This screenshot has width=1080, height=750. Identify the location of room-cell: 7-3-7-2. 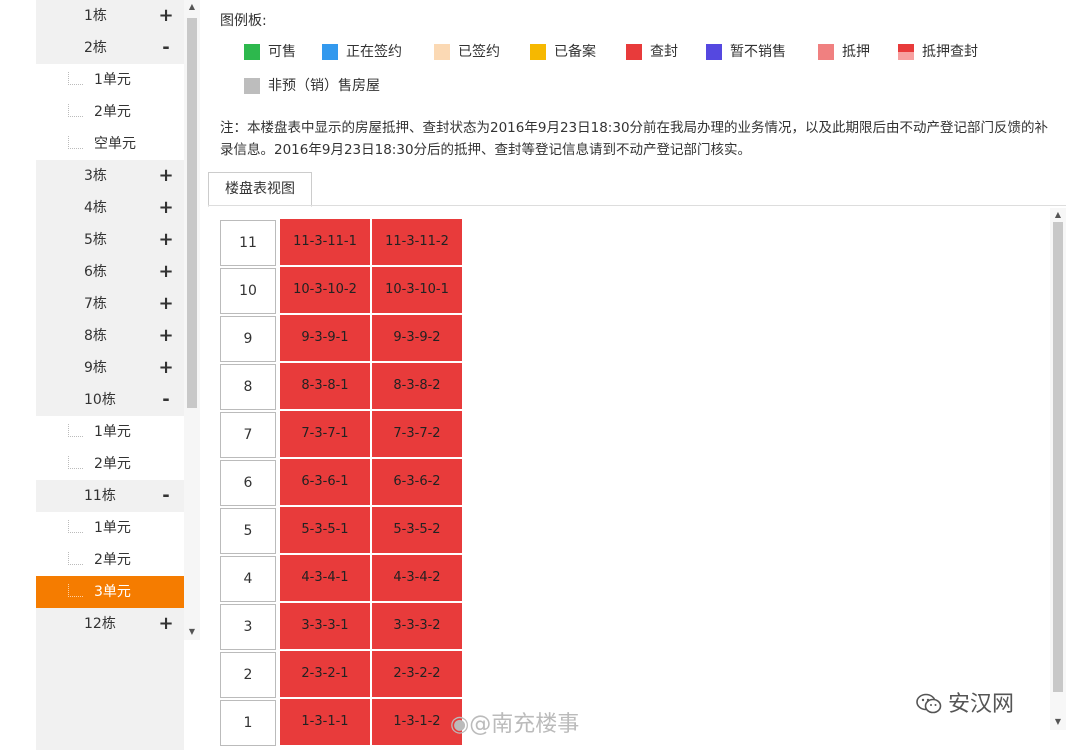
(417, 434).